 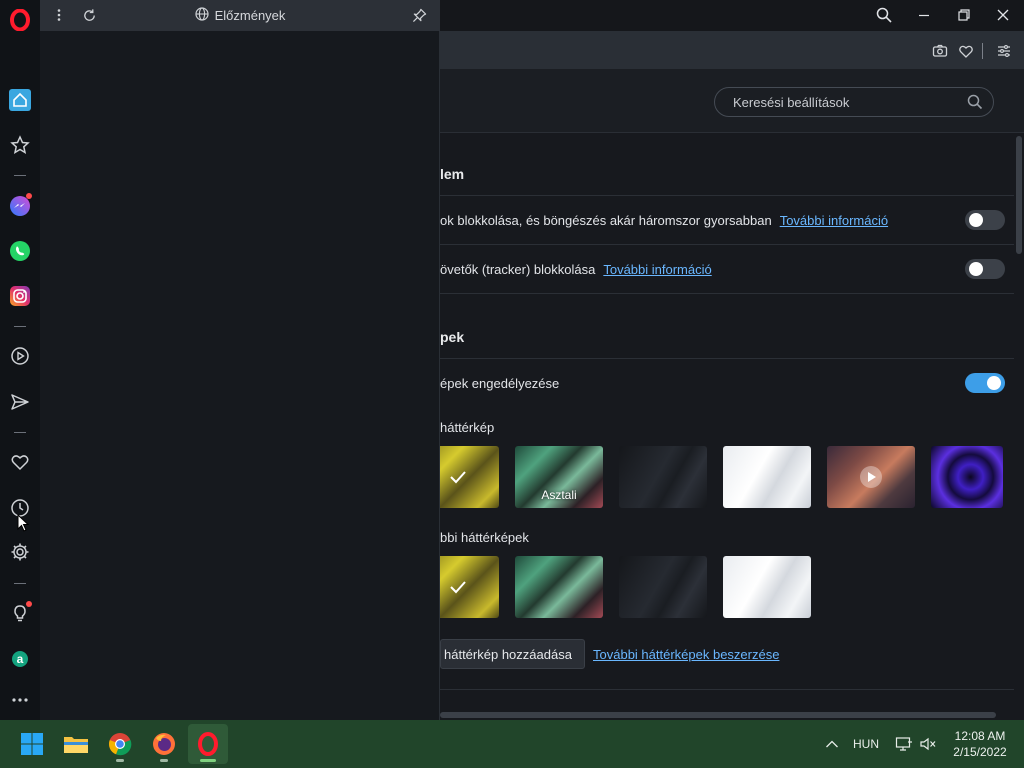 What do you see at coordinates (964, 15) in the screenshot?
I see `restore-icon` at bounding box center [964, 15].